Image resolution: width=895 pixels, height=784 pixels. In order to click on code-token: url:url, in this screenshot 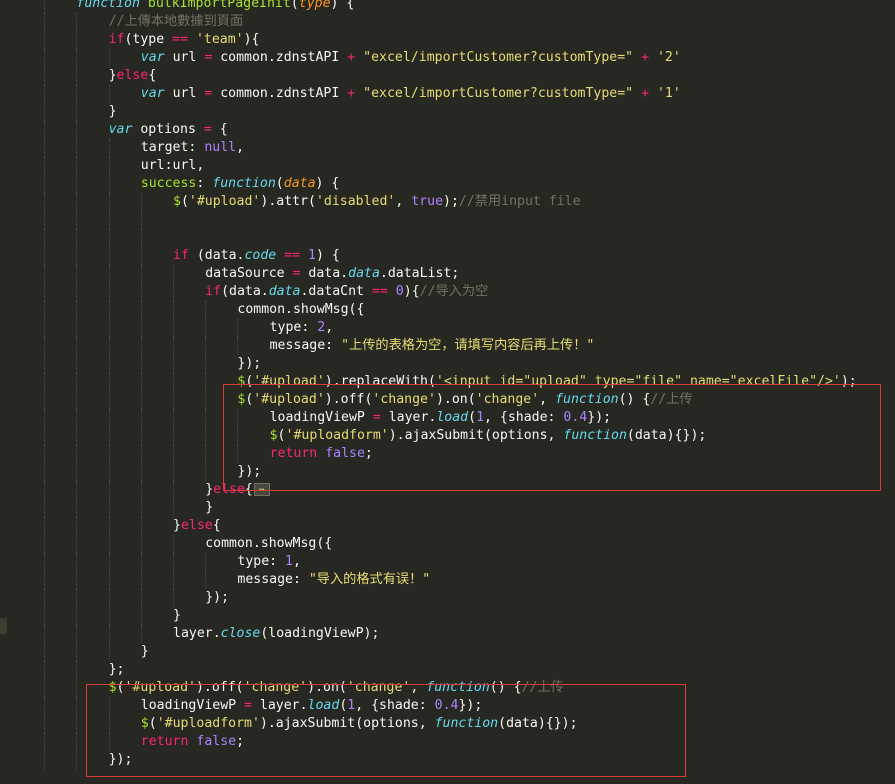, I will do `click(172, 165)`.